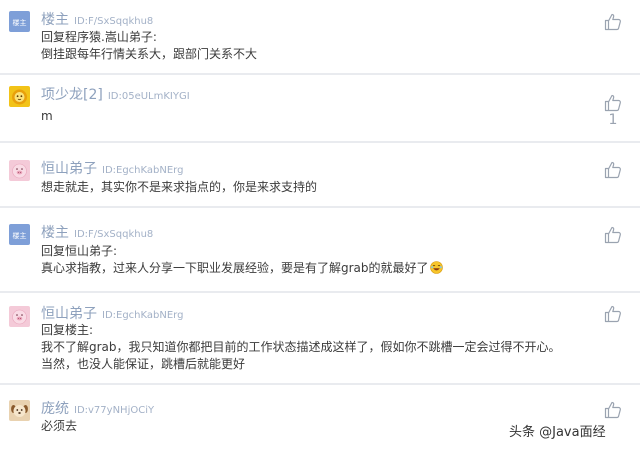 Image resolution: width=640 pixels, height=450 pixels. What do you see at coordinates (235, 268) in the screenshot?
I see `comment-line: 真心求指教，过来人分享一下职业发展经验，要是有了解grab的就最好了` at bounding box center [235, 268].